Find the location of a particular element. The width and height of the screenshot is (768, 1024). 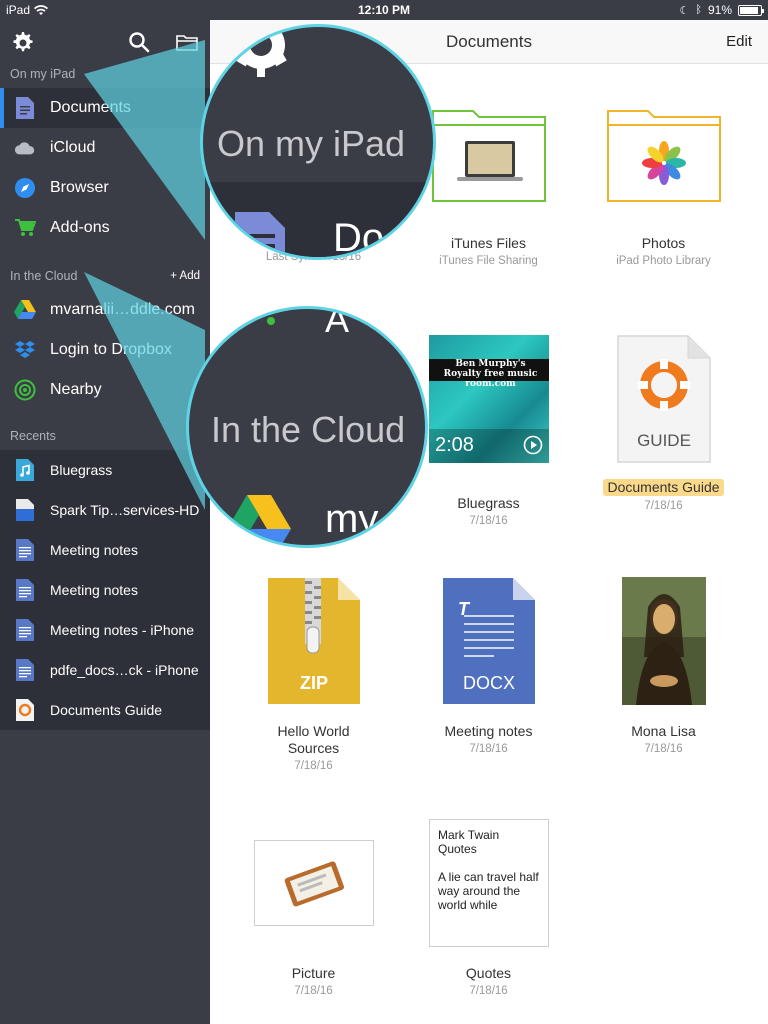

recent-item-pdfe-docs: pdfe_docs…ck - iPhone is located at coordinates (105, 670).